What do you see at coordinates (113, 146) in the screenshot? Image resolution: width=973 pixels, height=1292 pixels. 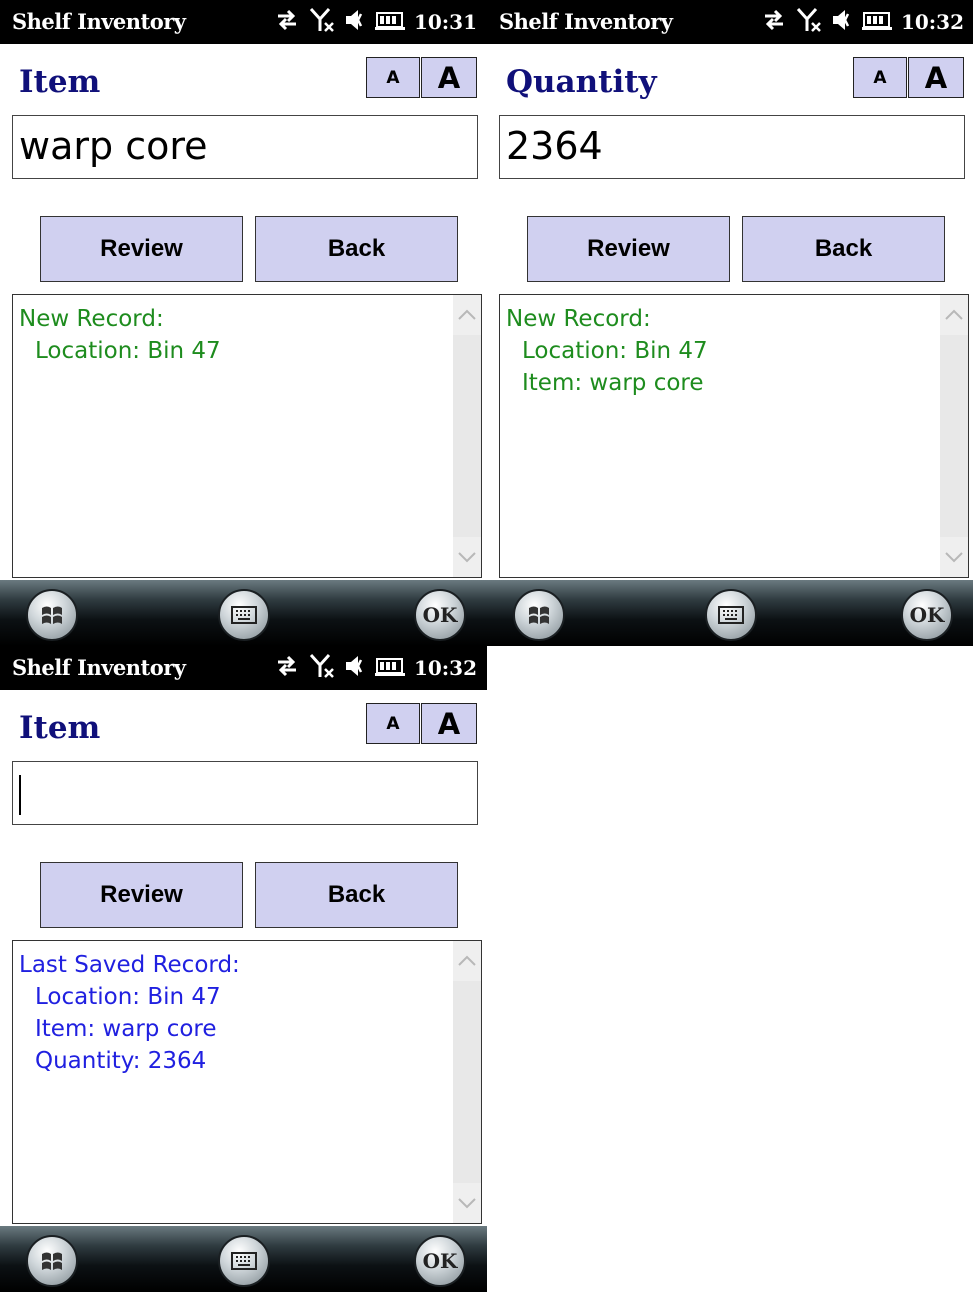 I see `item-input-value: warp core` at bounding box center [113, 146].